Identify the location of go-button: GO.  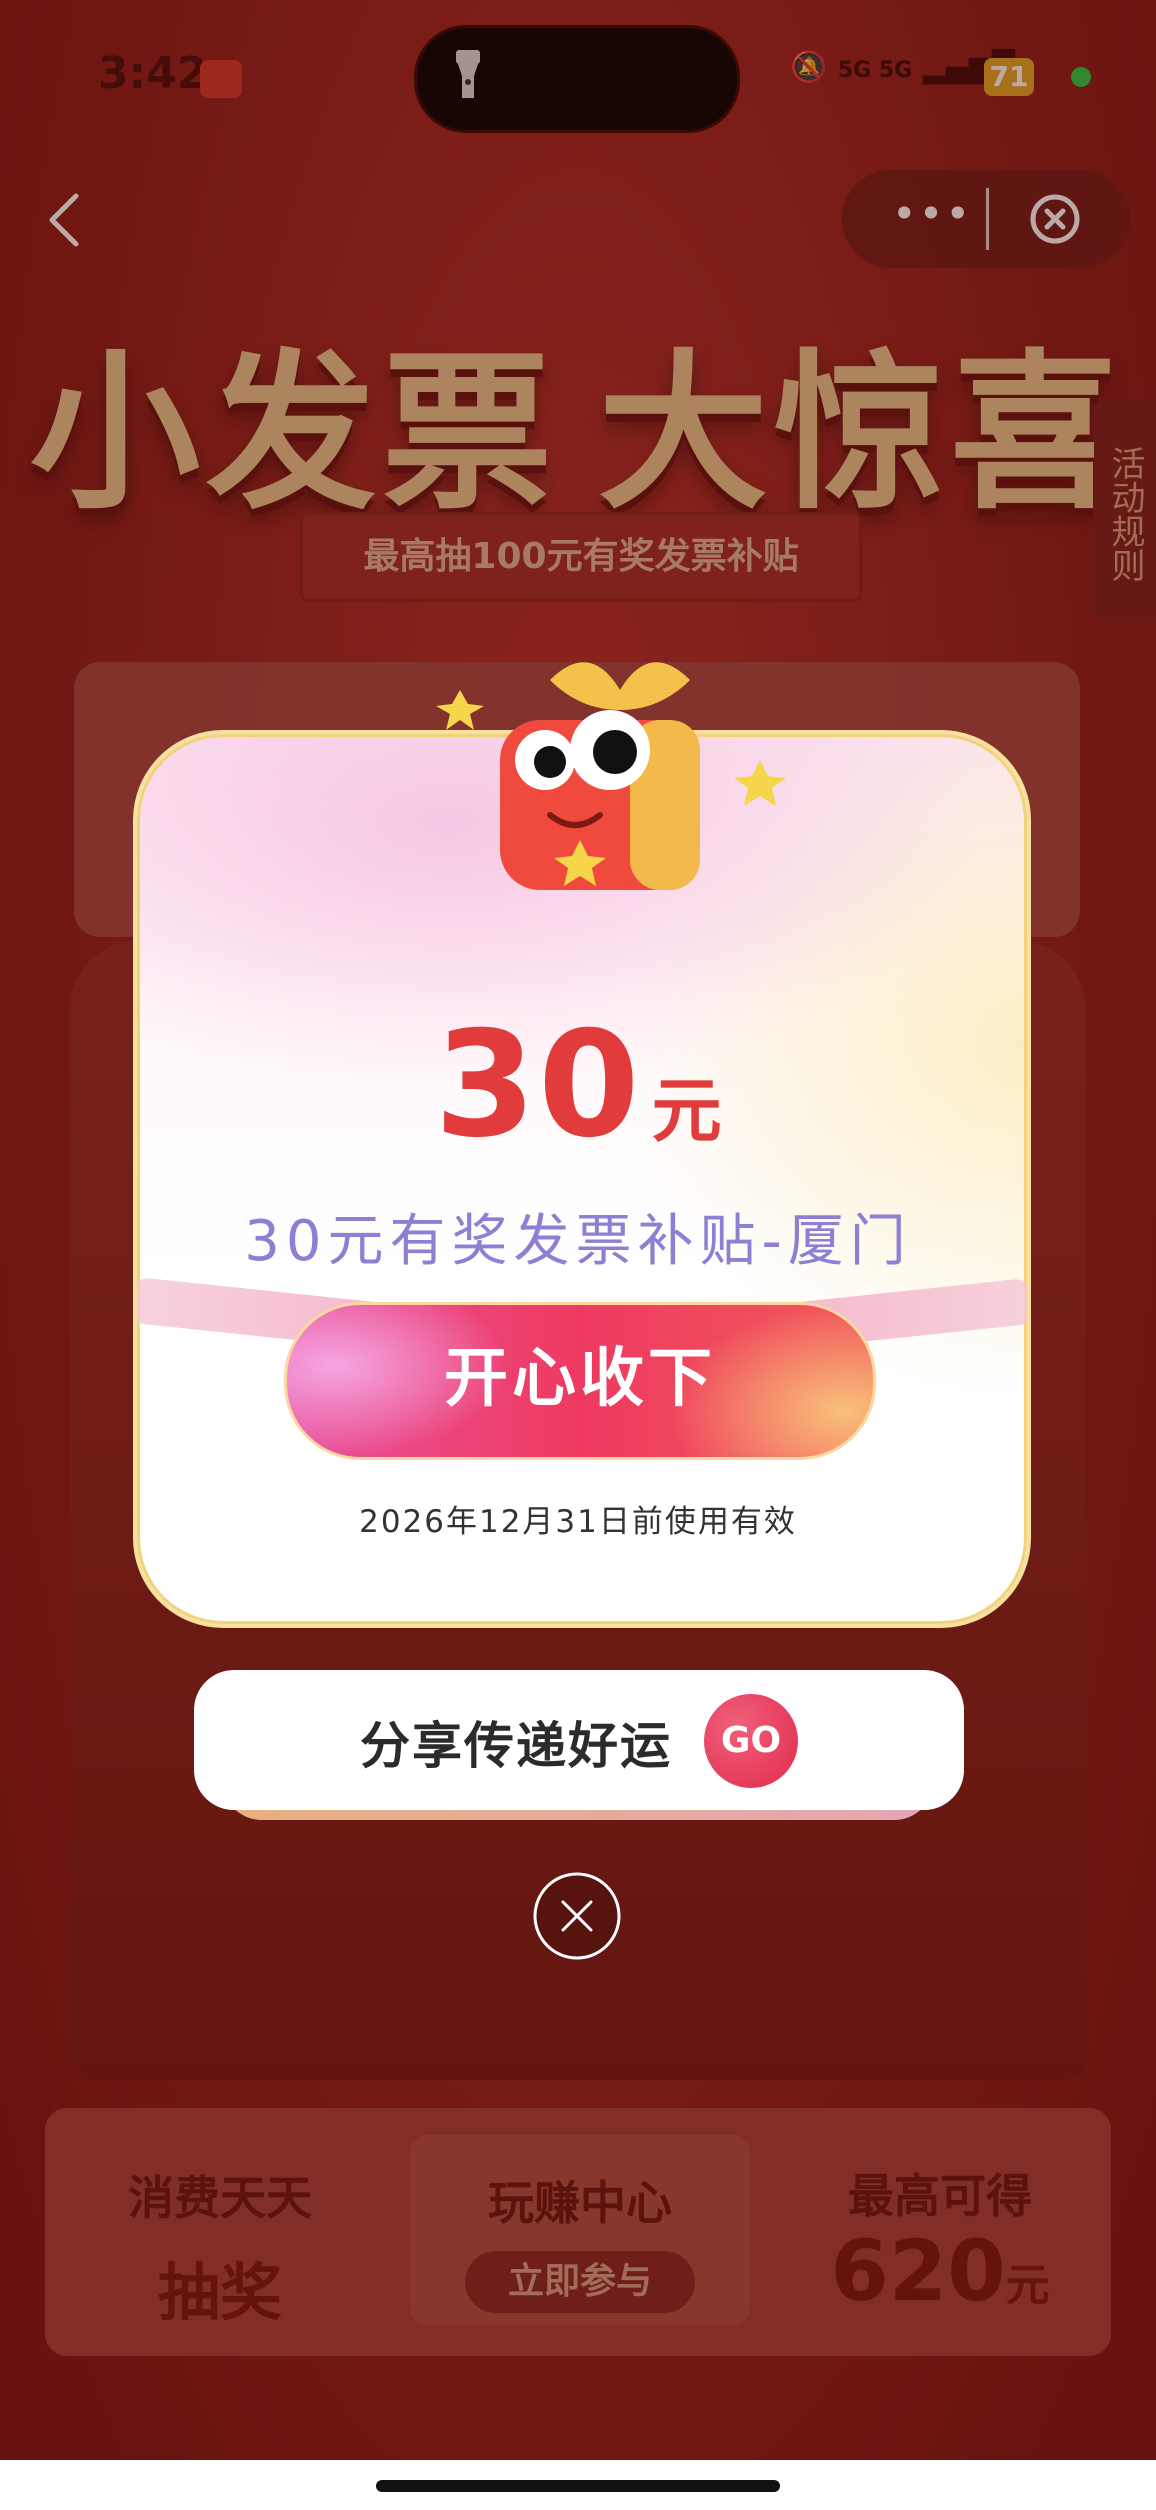
(751, 1741).